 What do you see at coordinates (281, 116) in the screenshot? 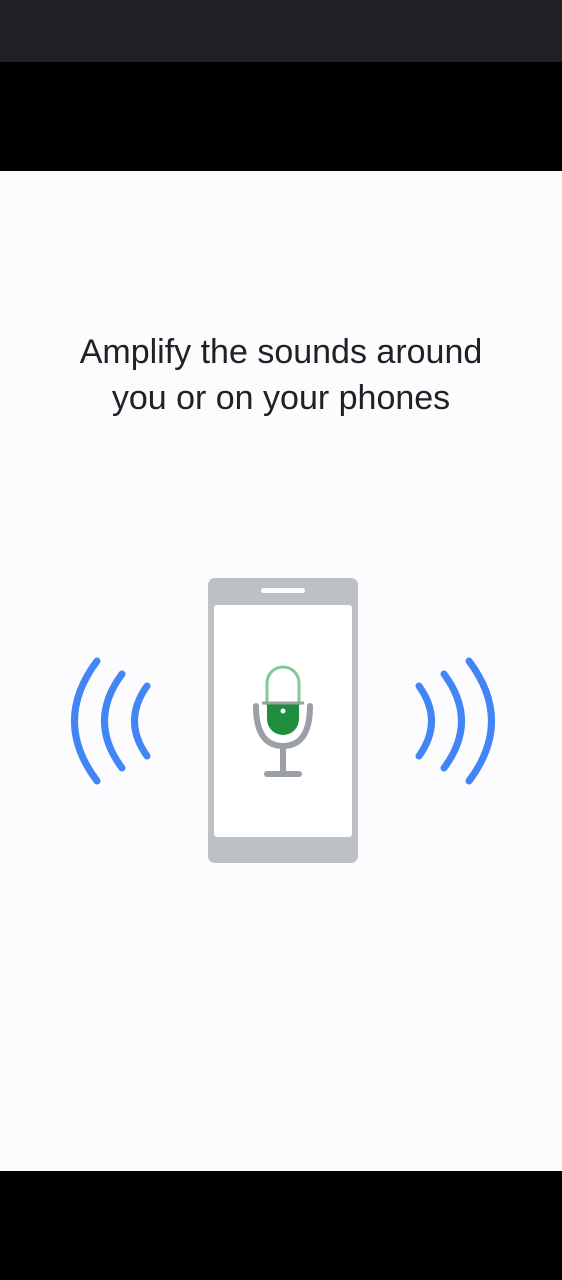
I see `top-band` at bounding box center [281, 116].